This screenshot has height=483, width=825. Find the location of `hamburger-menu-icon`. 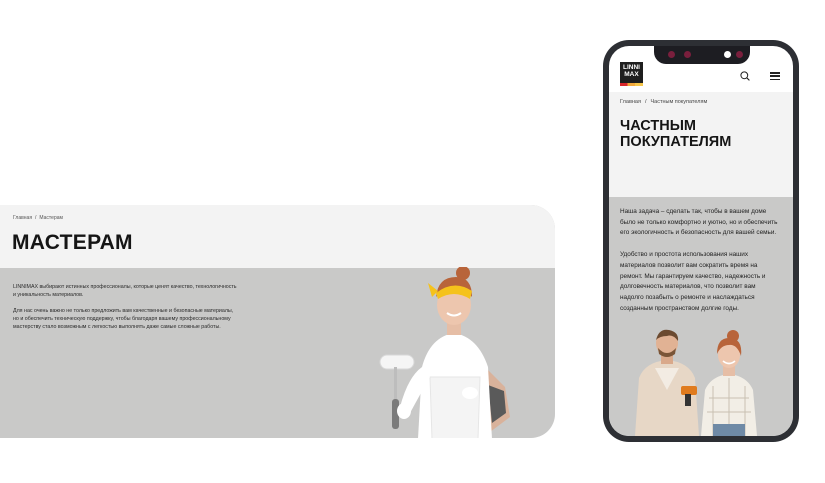

hamburger-menu-icon is located at coordinates (775, 76).